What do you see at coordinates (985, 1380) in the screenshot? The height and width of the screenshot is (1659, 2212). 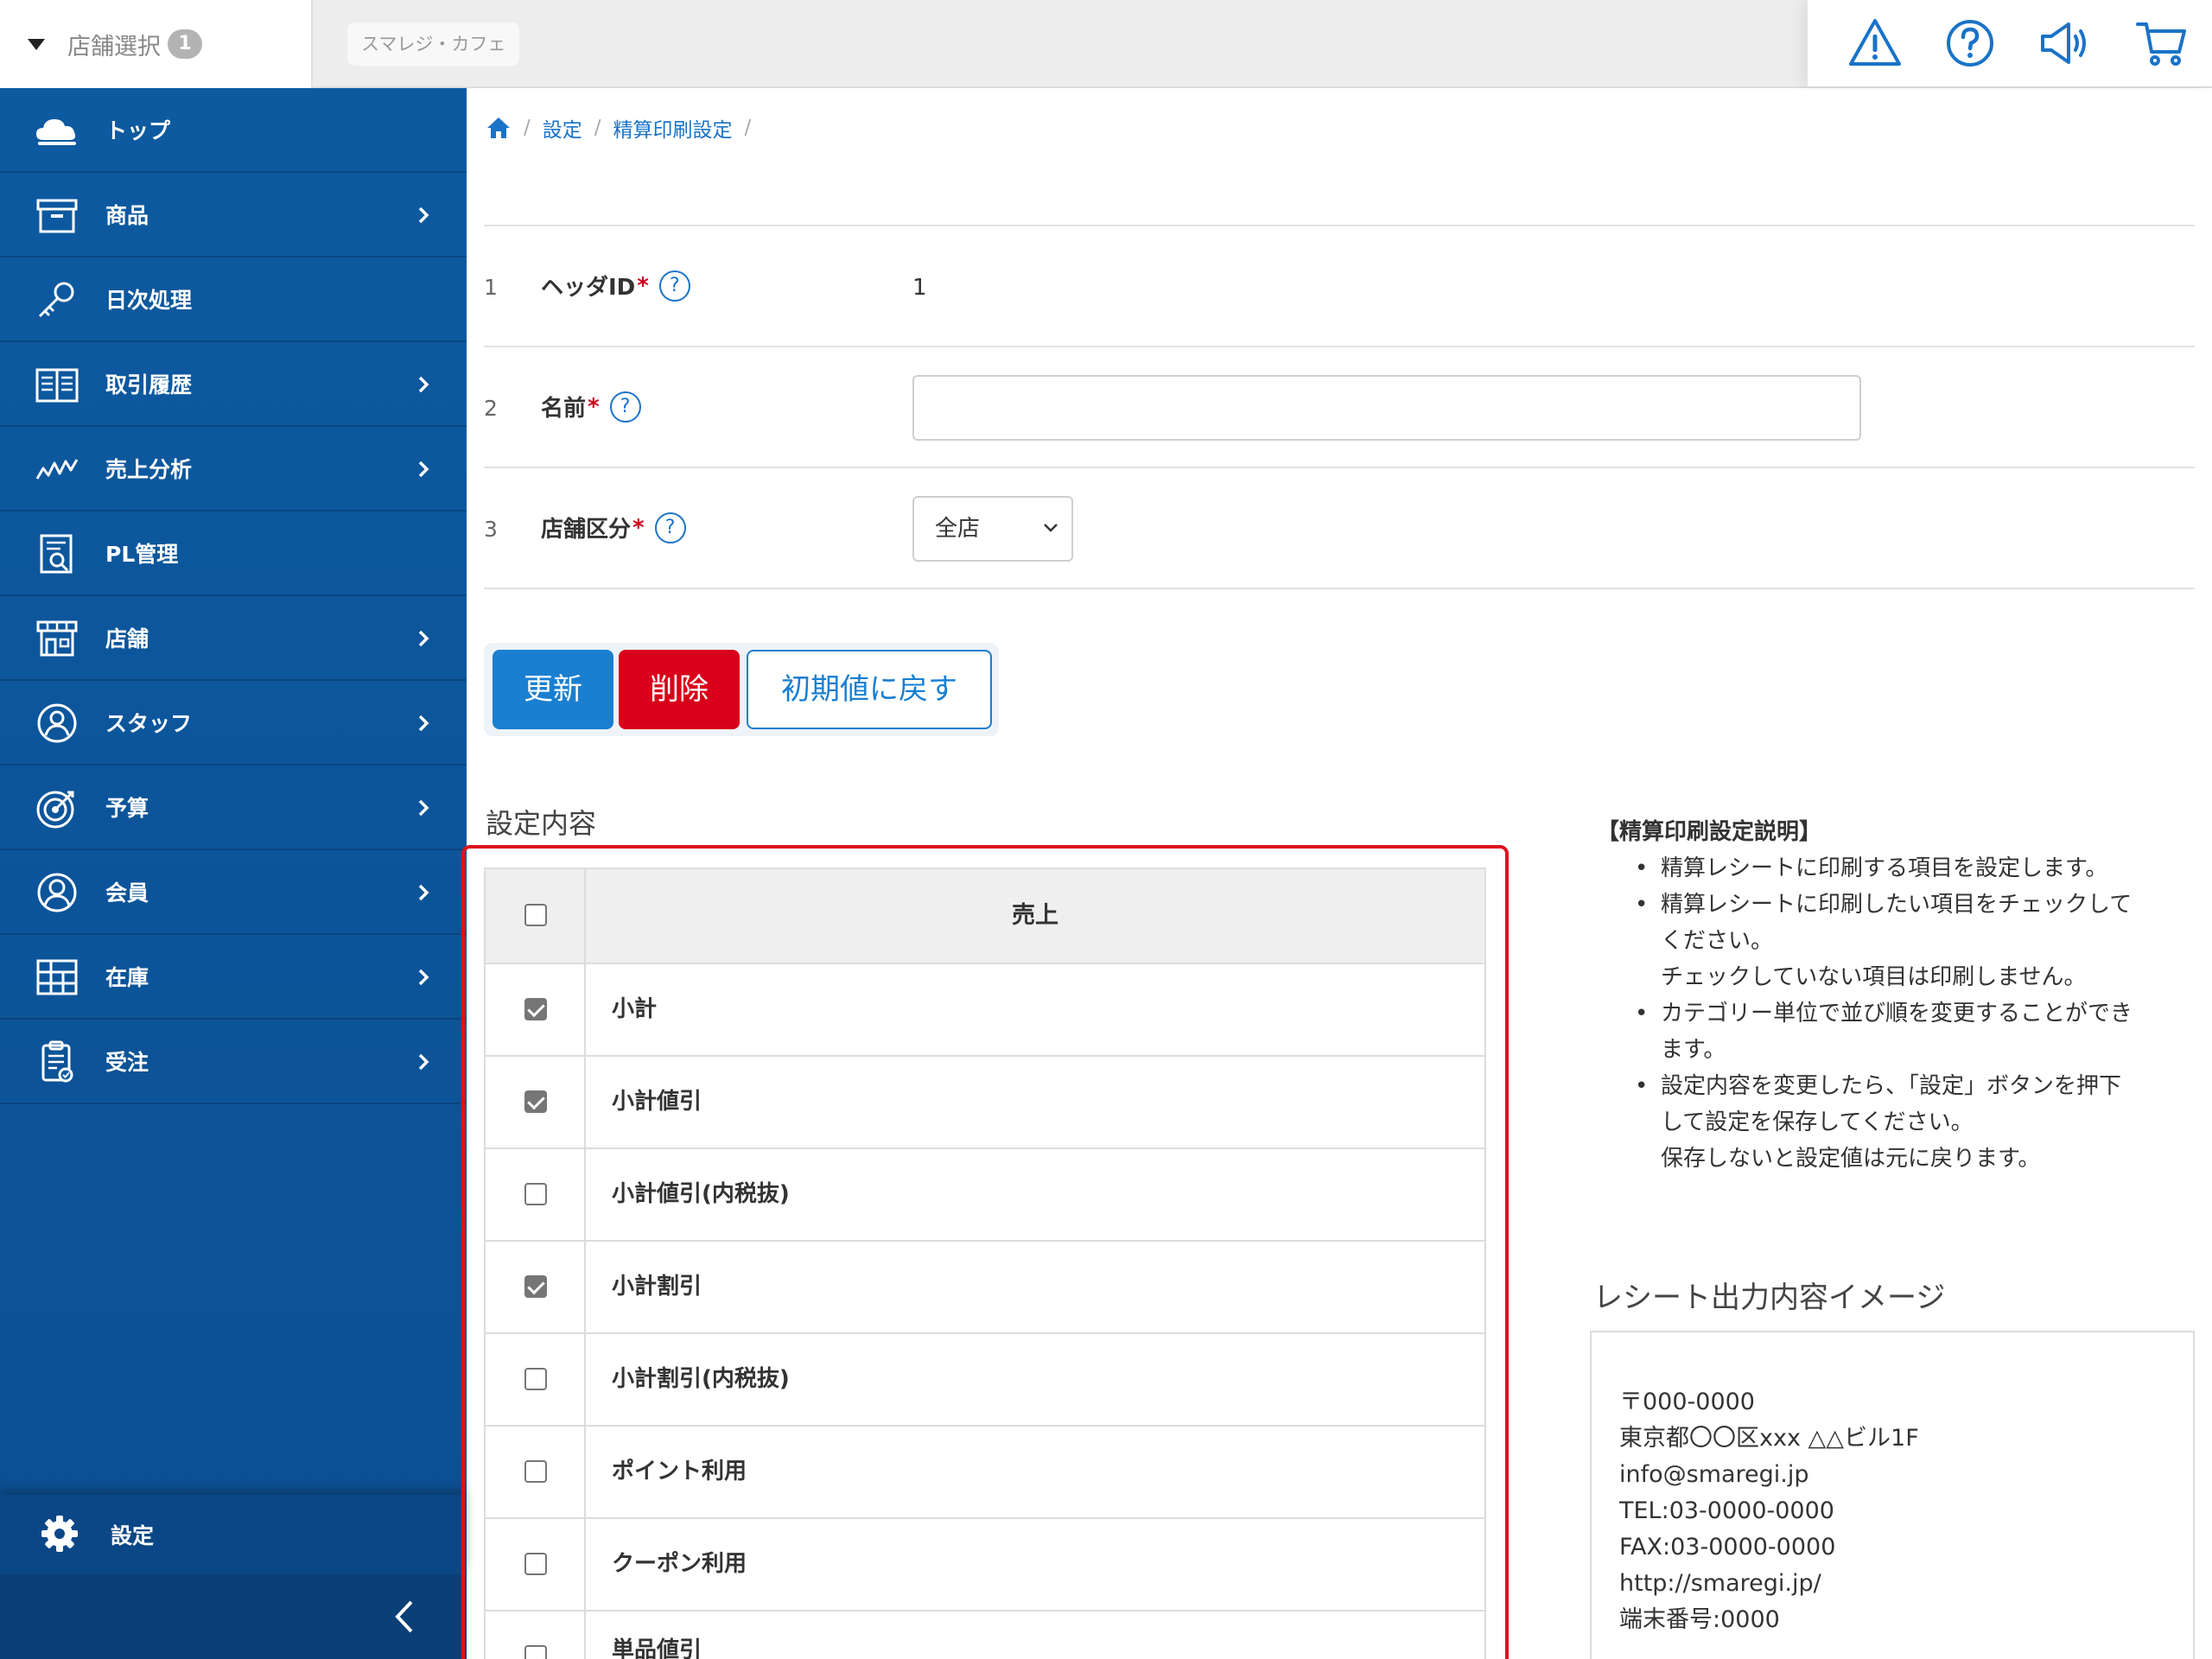 I see `table-row: 小計割引(内税抜)` at bounding box center [985, 1380].